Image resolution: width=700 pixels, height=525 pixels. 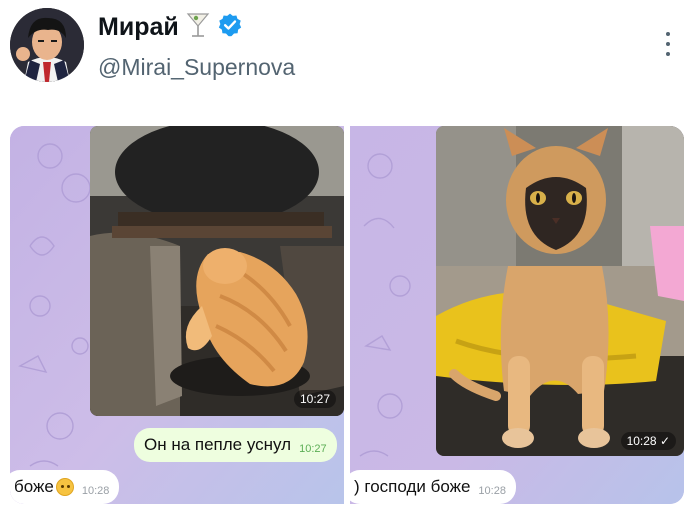 What do you see at coordinates (412, 486) in the screenshot?
I see `message-text: ) господи боже` at bounding box center [412, 486].